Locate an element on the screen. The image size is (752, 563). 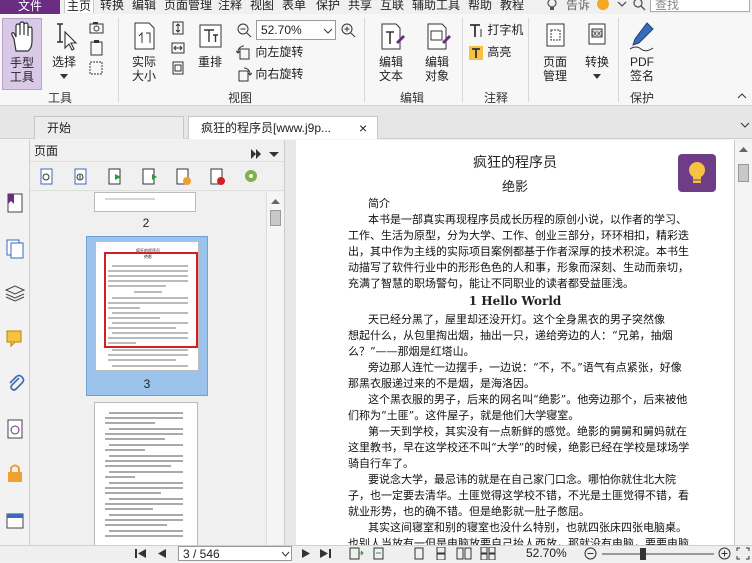
fit-page-view-icon is located at coordinates (356, 553).